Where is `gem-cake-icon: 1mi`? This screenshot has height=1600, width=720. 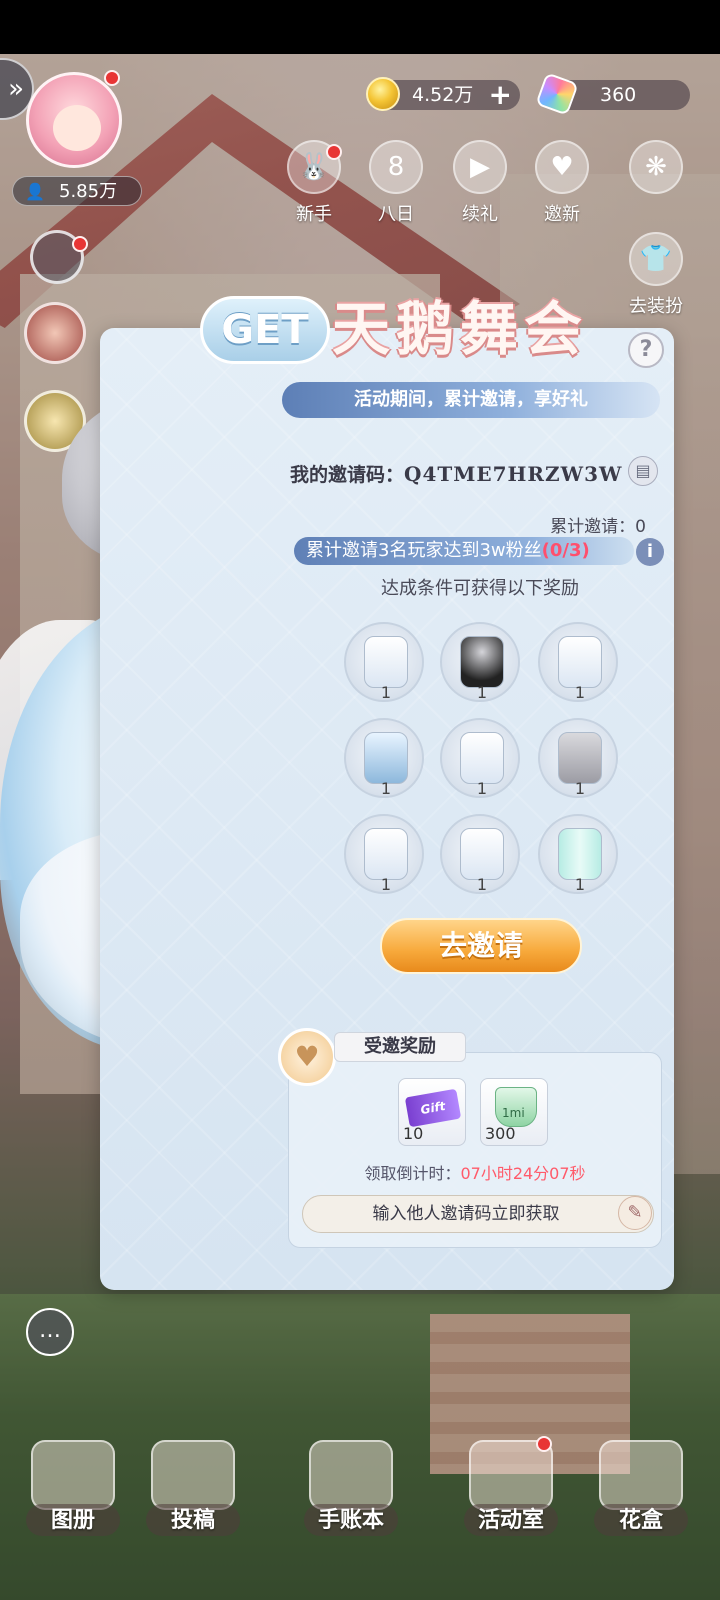 gem-cake-icon: 1mi is located at coordinates (516, 1107).